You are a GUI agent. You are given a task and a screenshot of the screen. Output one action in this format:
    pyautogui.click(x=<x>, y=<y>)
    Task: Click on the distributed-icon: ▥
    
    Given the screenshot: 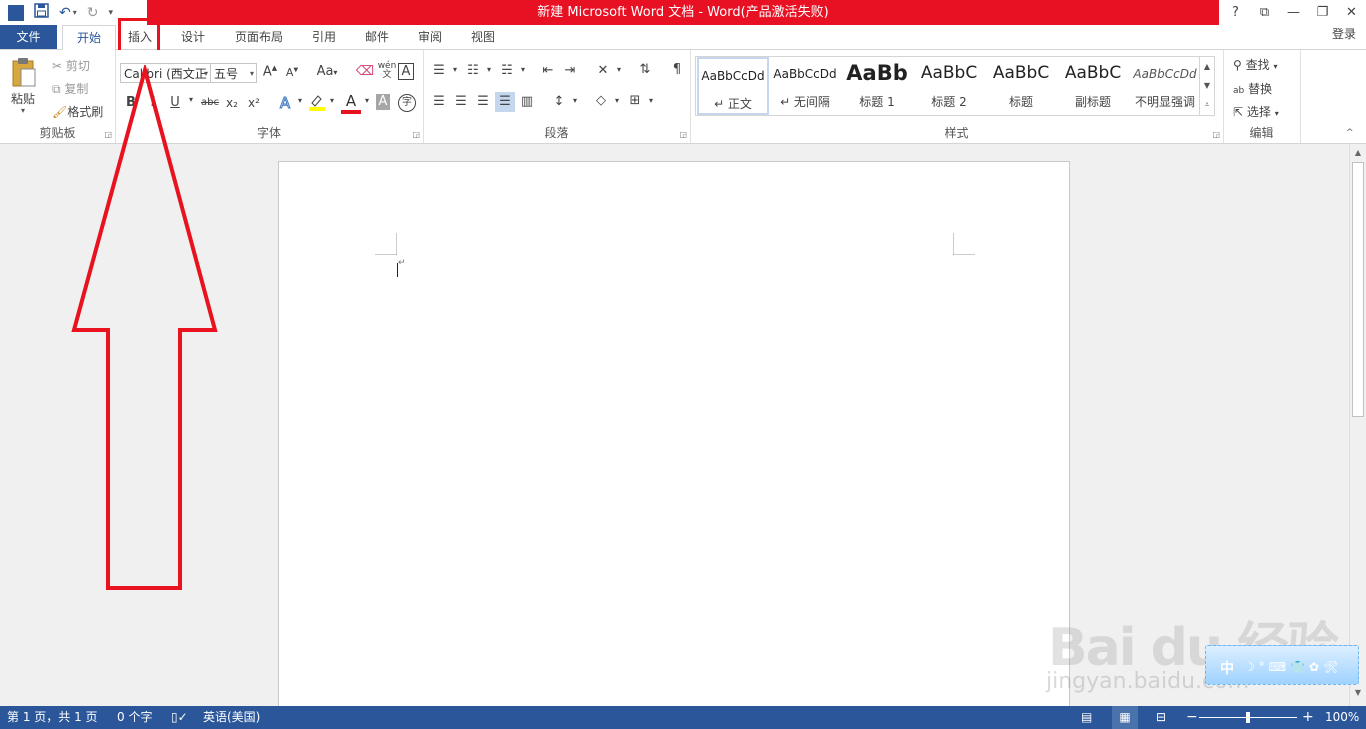 What is the action you would take?
    pyautogui.click(x=527, y=101)
    